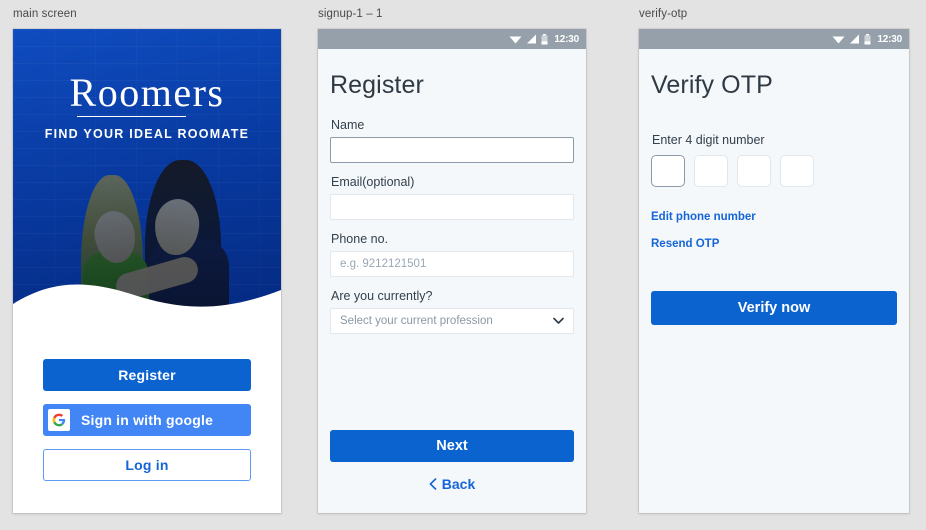 The height and width of the screenshot is (530, 926). I want to click on profession-label: Are you currently?, so click(382, 296).